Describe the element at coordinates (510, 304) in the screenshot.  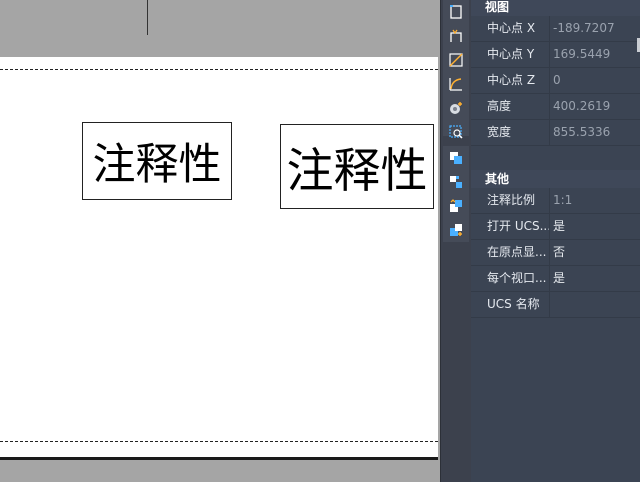
I see `property-label: UCS 名称` at that location.